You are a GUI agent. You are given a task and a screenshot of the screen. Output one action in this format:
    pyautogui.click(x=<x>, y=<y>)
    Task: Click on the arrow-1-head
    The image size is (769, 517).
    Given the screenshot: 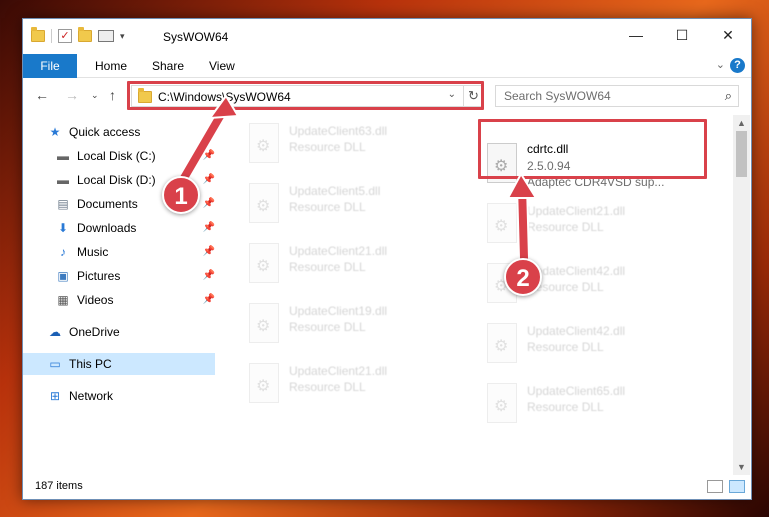 What is the action you would take?
    pyautogui.click(x=223, y=107)
    